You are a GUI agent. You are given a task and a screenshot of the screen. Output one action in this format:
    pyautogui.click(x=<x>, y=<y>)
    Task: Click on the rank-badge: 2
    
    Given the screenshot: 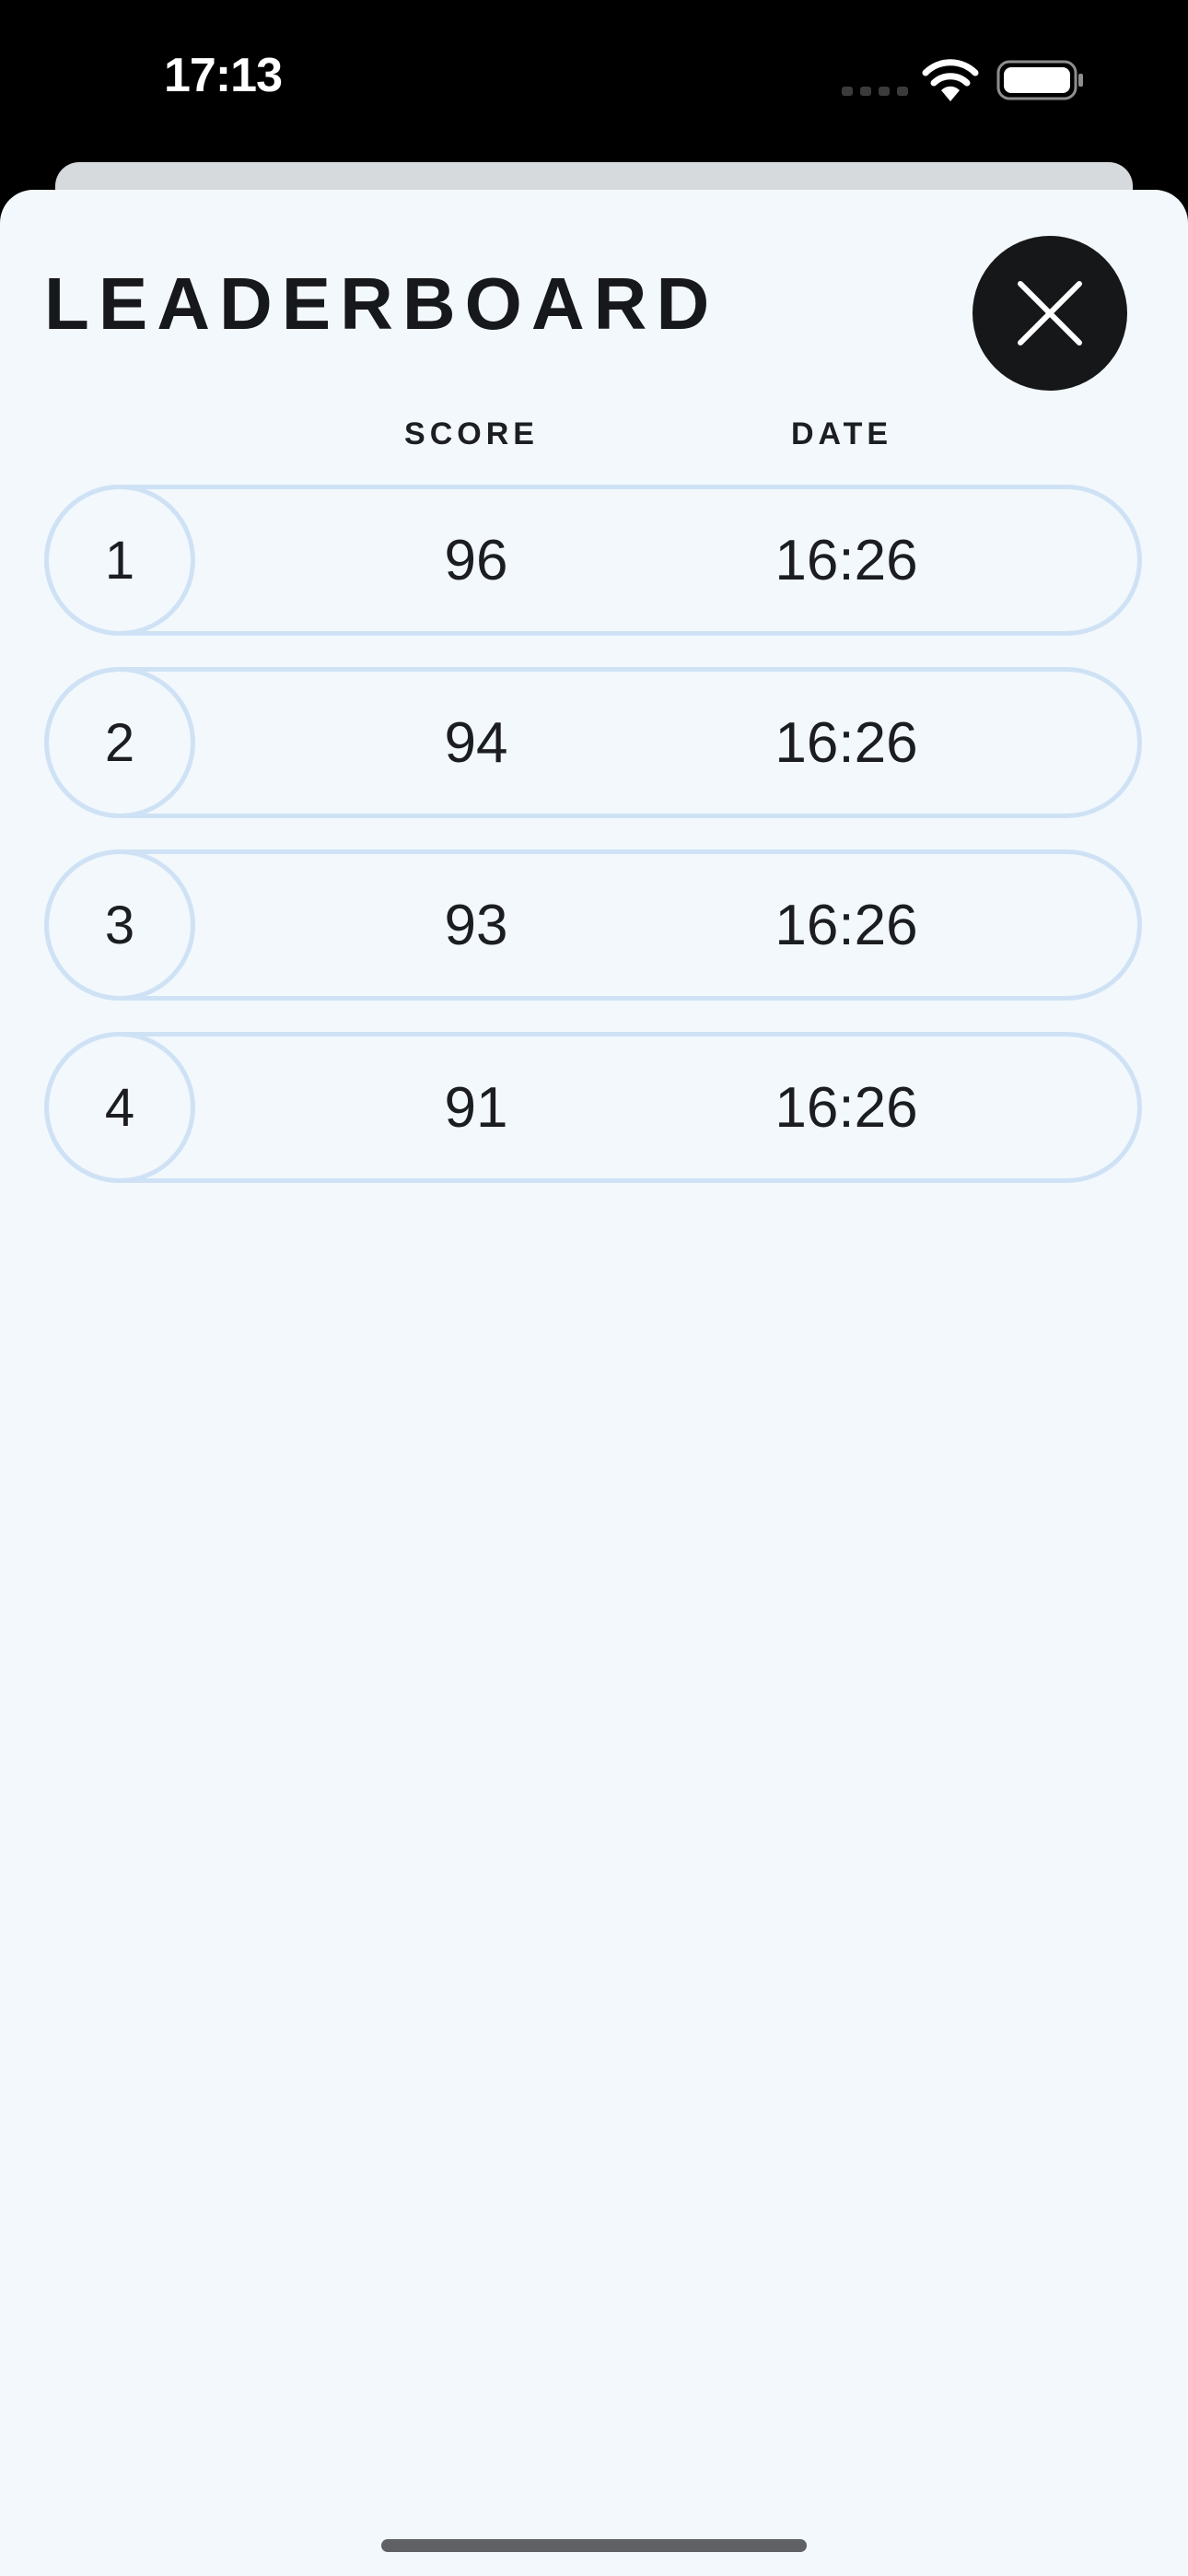 What is the action you would take?
    pyautogui.click(x=119, y=742)
    